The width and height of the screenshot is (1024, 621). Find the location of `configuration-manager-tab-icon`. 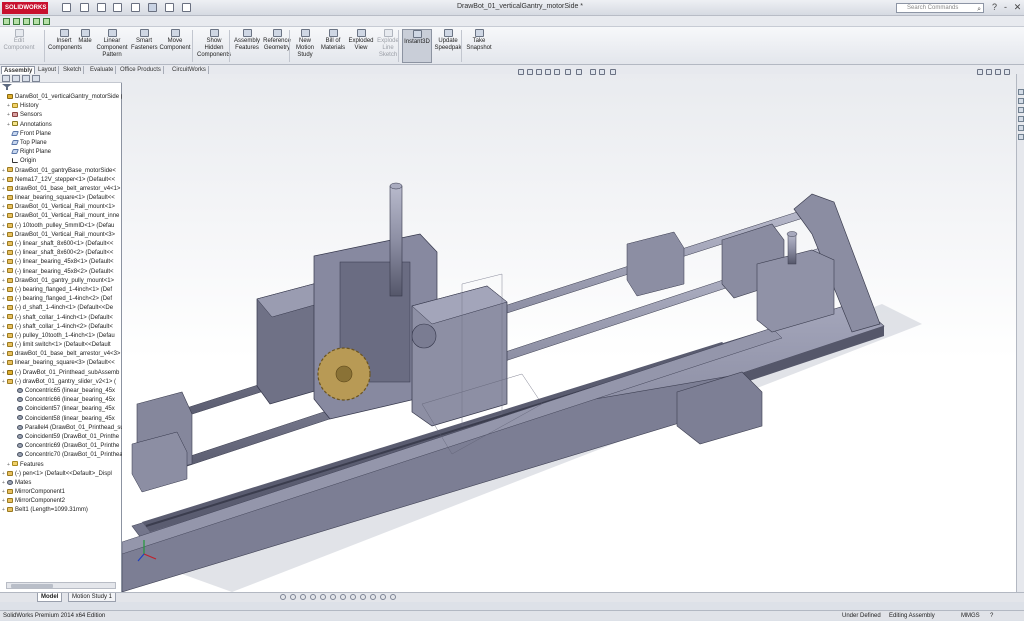

configuration-manager-tab-icon is located at coordinates (26, 78).